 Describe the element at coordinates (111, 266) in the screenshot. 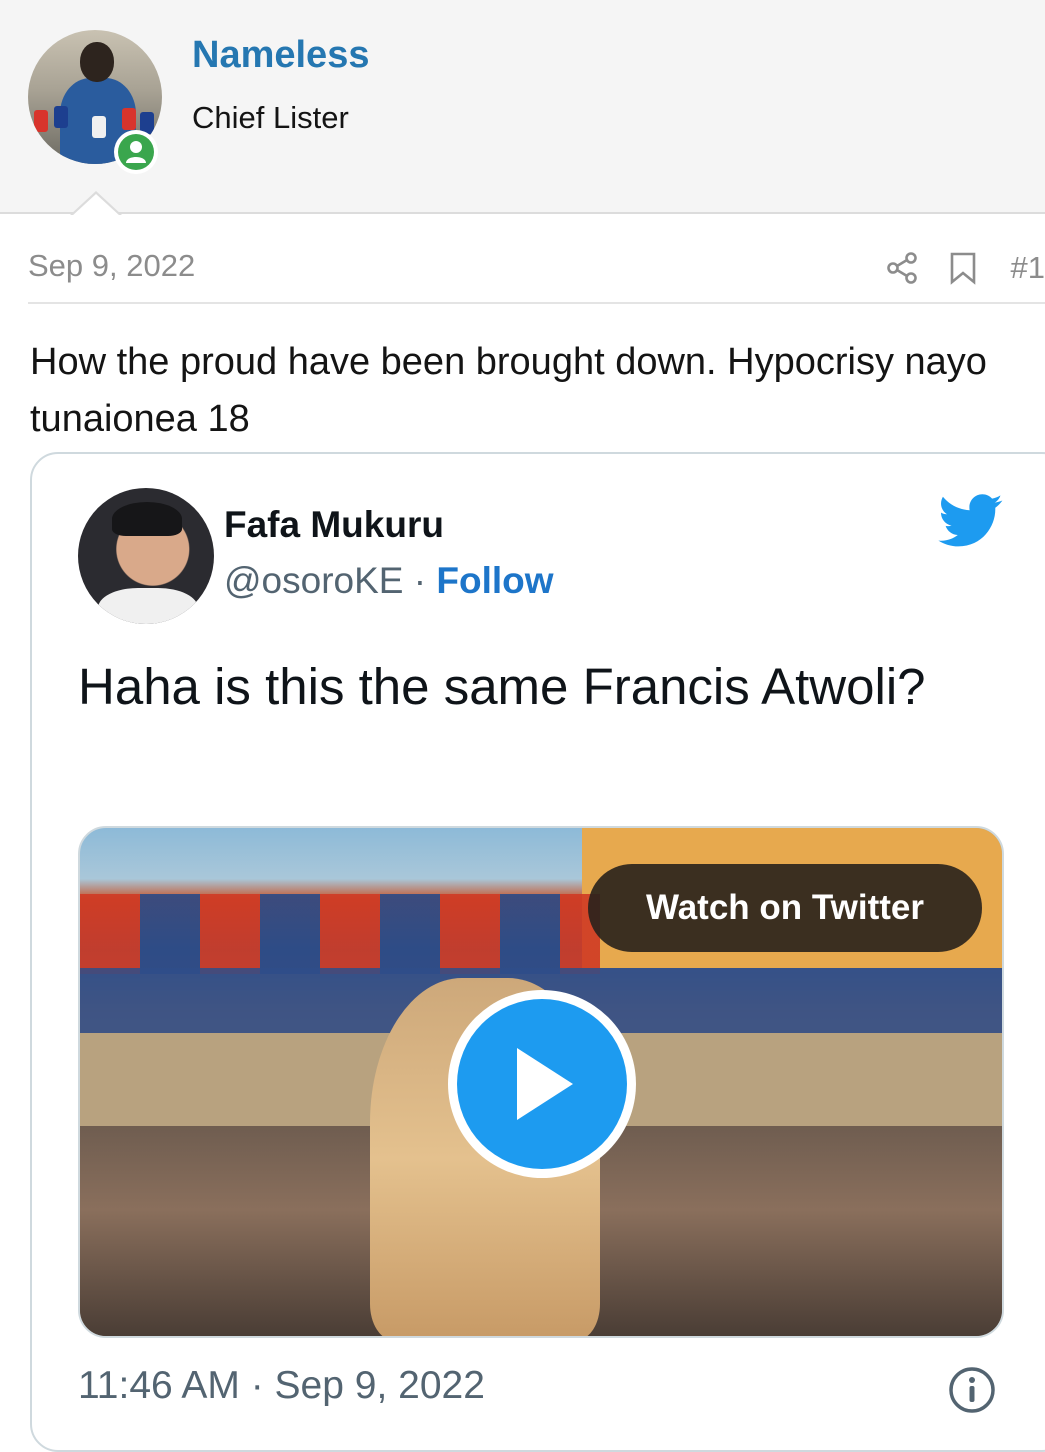

I see `post-date: Sep 9, 2022` at that location.